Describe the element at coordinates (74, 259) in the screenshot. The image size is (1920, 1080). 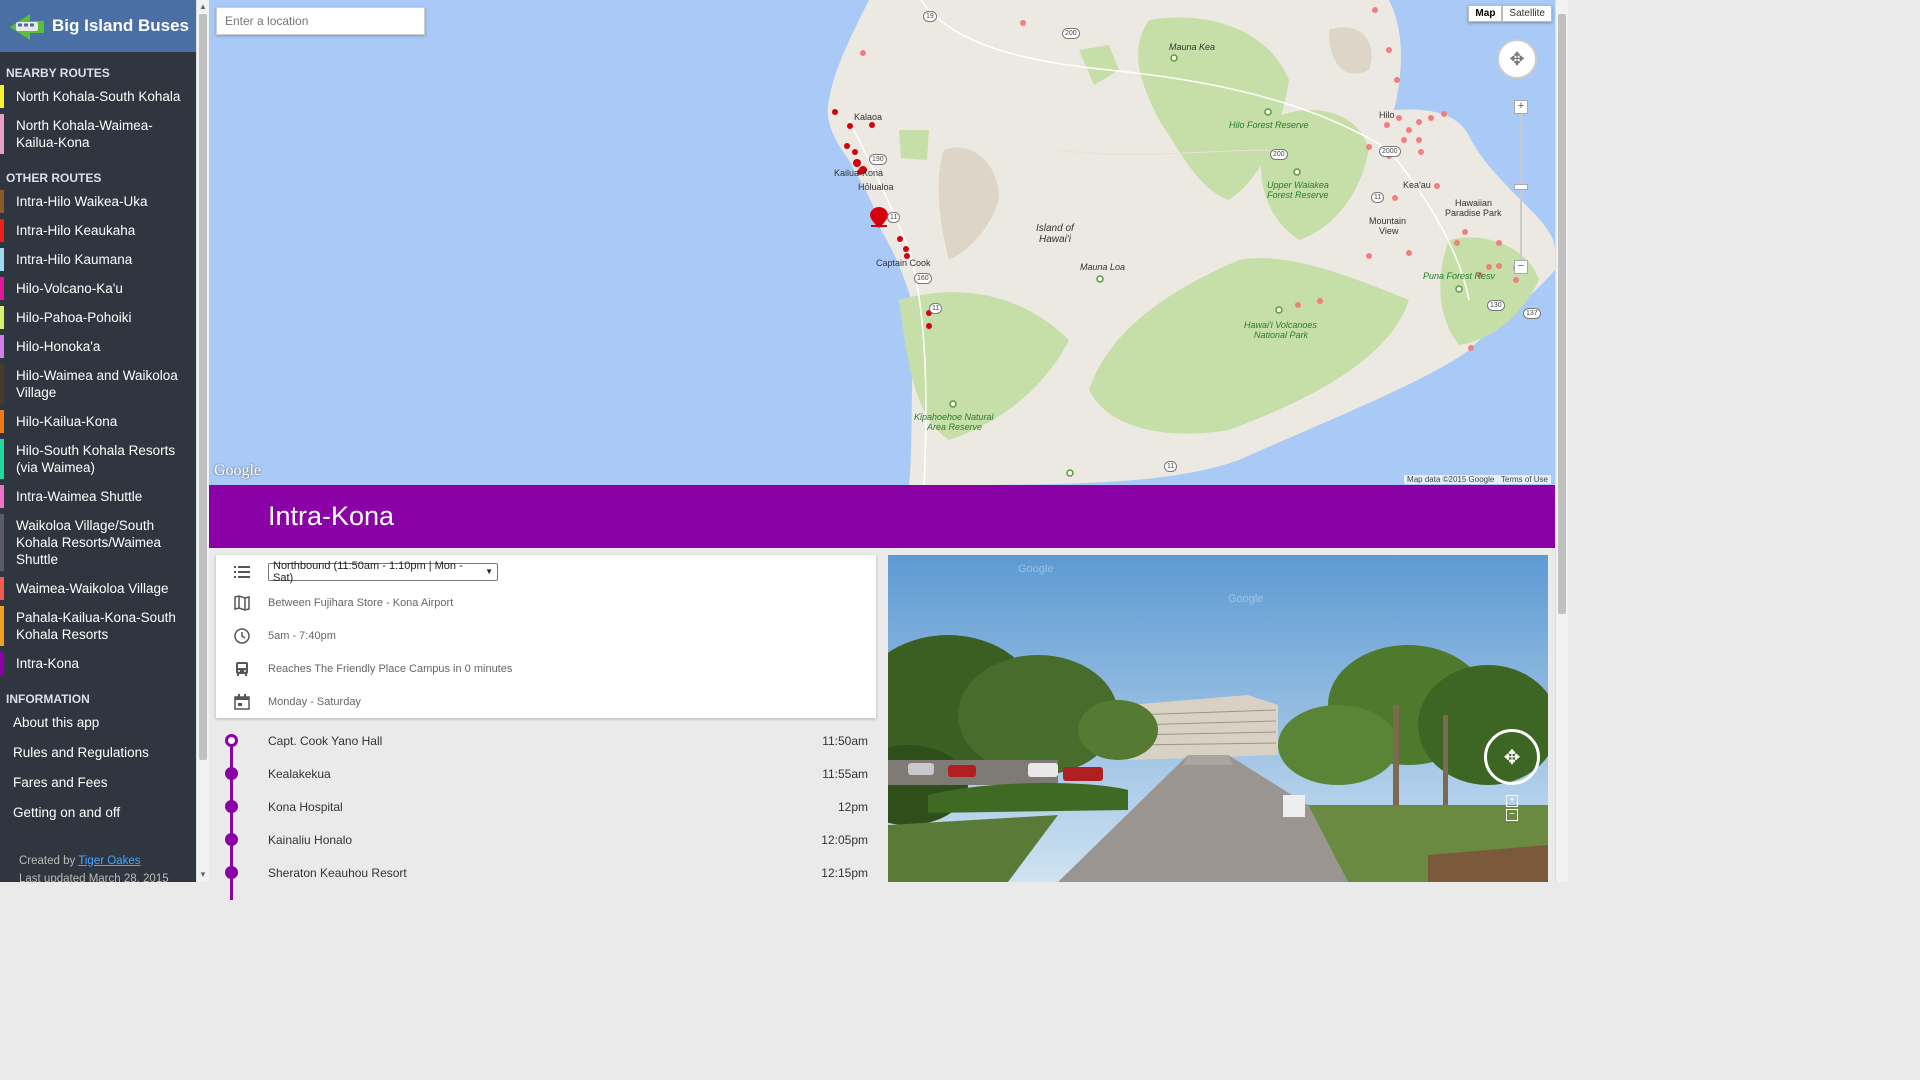
I see `route-item-label: Intra-Hilo Kaumana` at that location.